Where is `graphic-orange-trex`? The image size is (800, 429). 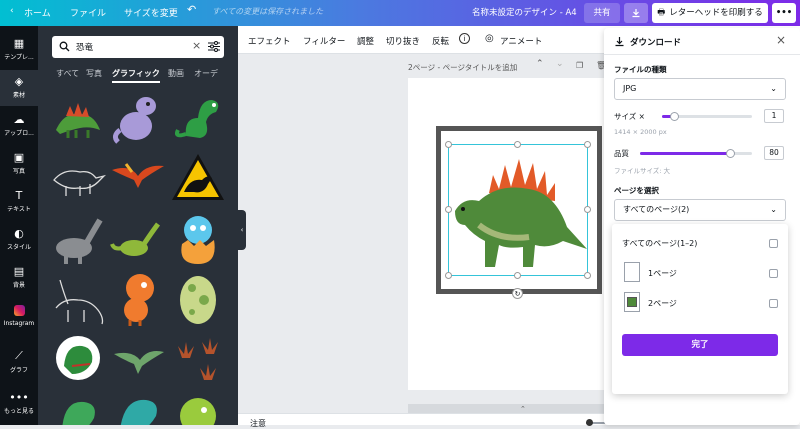 graphic-orange-trex is located at coordinates (138, 299).